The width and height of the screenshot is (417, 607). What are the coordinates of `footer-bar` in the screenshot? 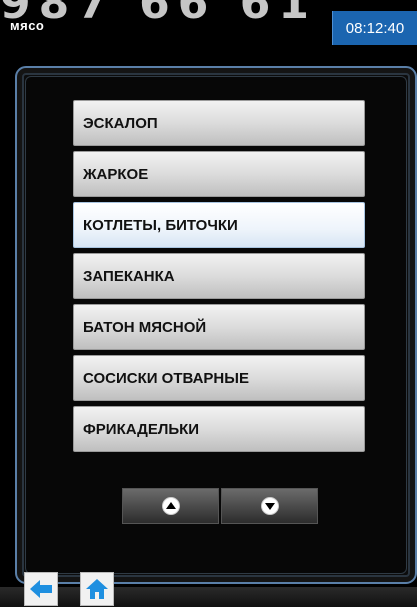 It's located at (208, 597).